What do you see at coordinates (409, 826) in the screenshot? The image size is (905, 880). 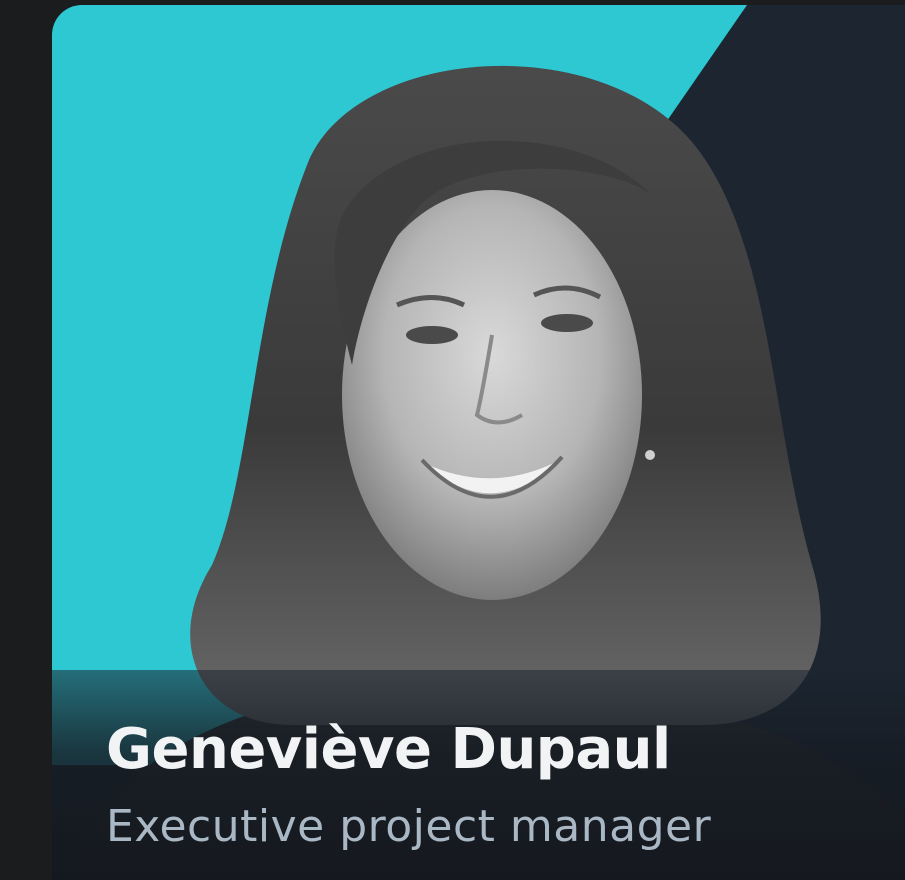 I see `person-role: Executive project manager` at bounding box center [409, 826].